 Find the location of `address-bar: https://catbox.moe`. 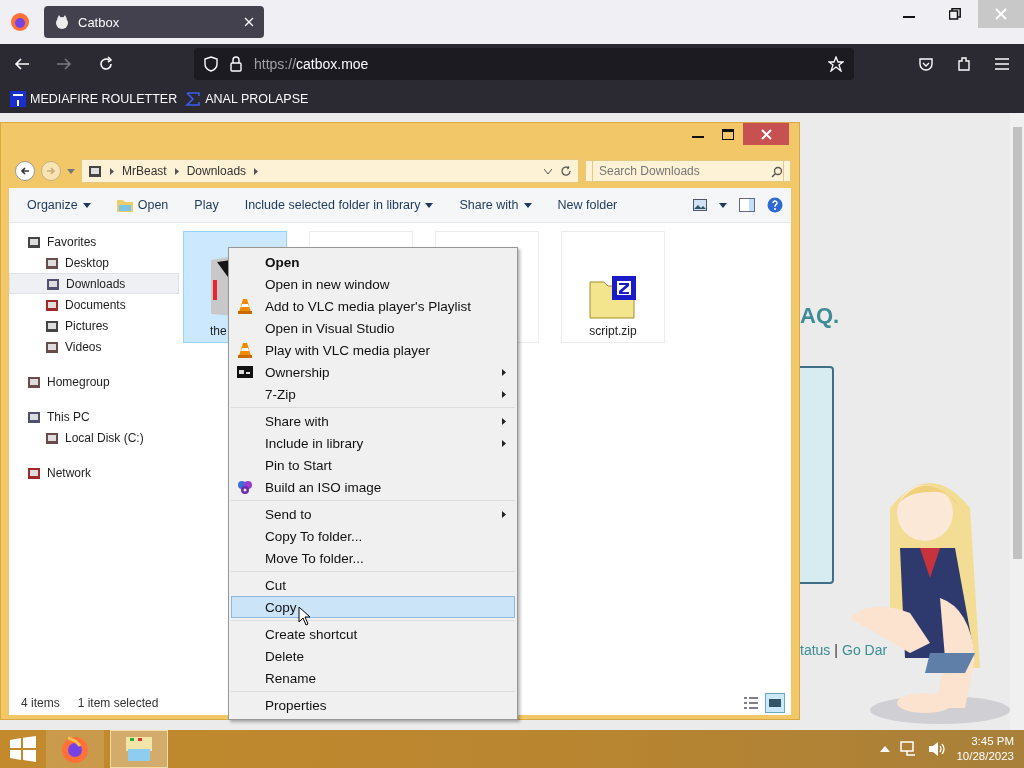

address-bar: https://catbox.moe is located at coordinates (524, 64).